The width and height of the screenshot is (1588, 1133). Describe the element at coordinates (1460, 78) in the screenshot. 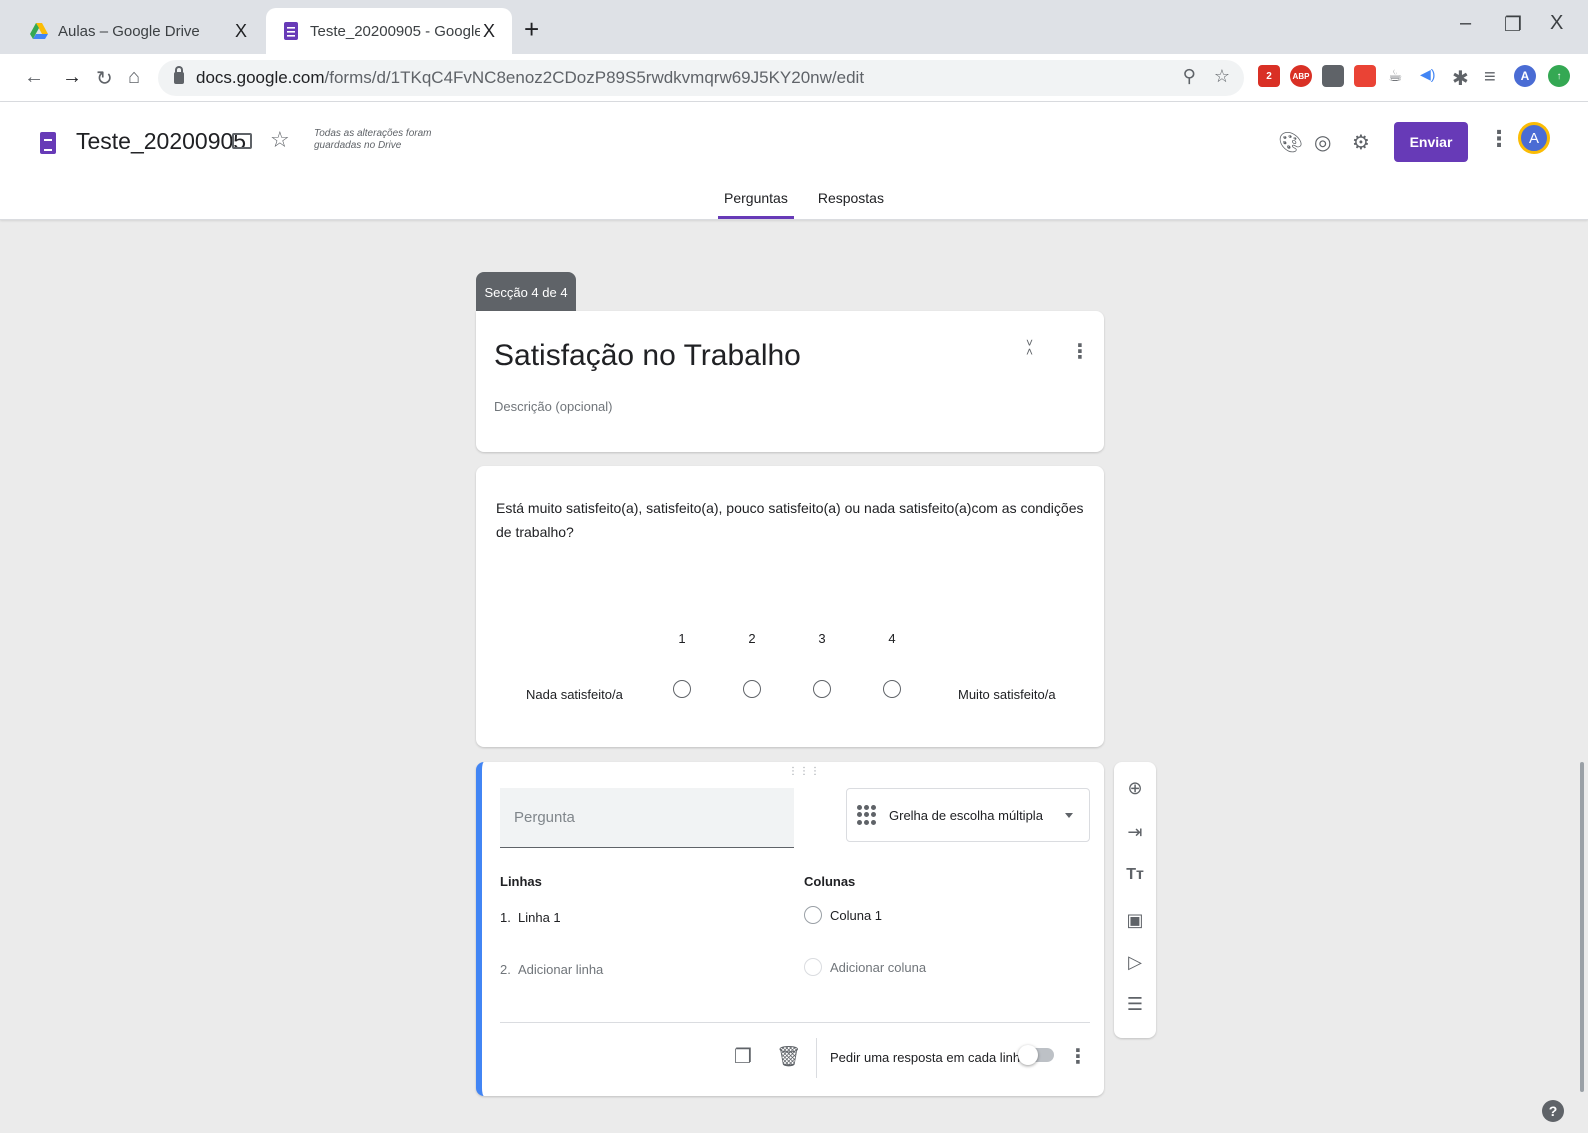

I see `puzzle-icon: ✱` at that location.